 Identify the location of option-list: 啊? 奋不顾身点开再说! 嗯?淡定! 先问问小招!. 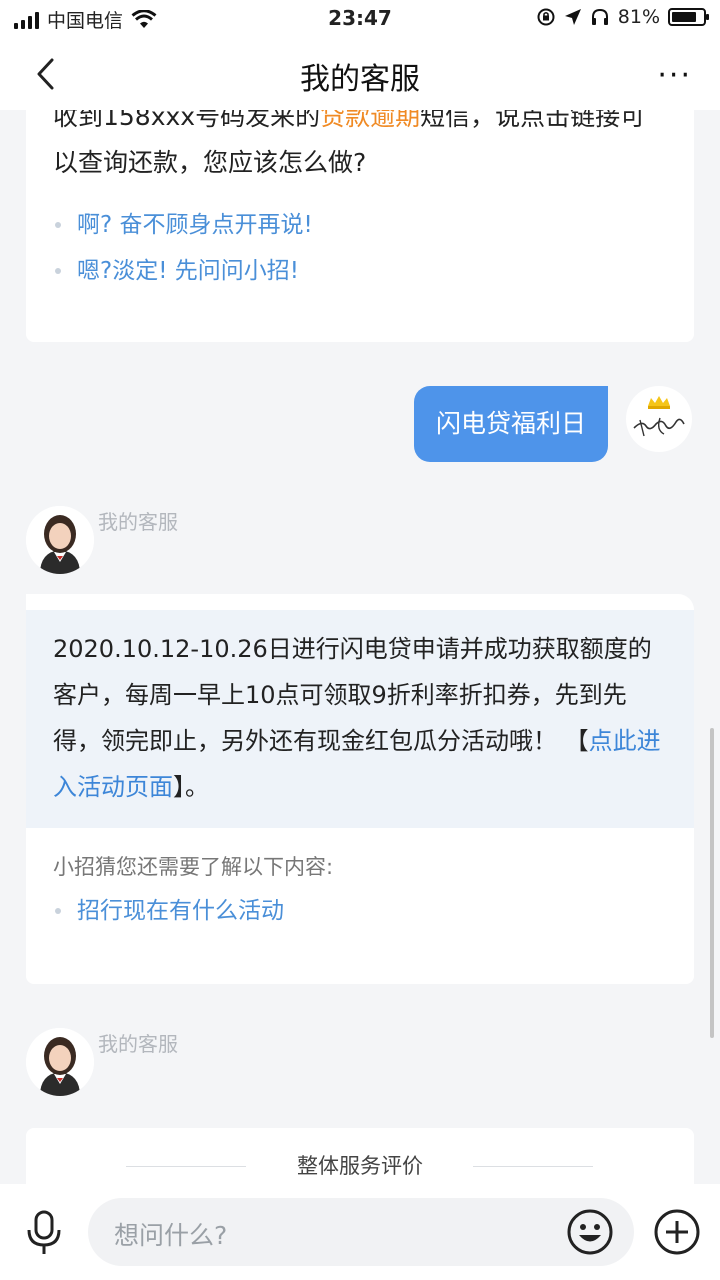
(360, 248).